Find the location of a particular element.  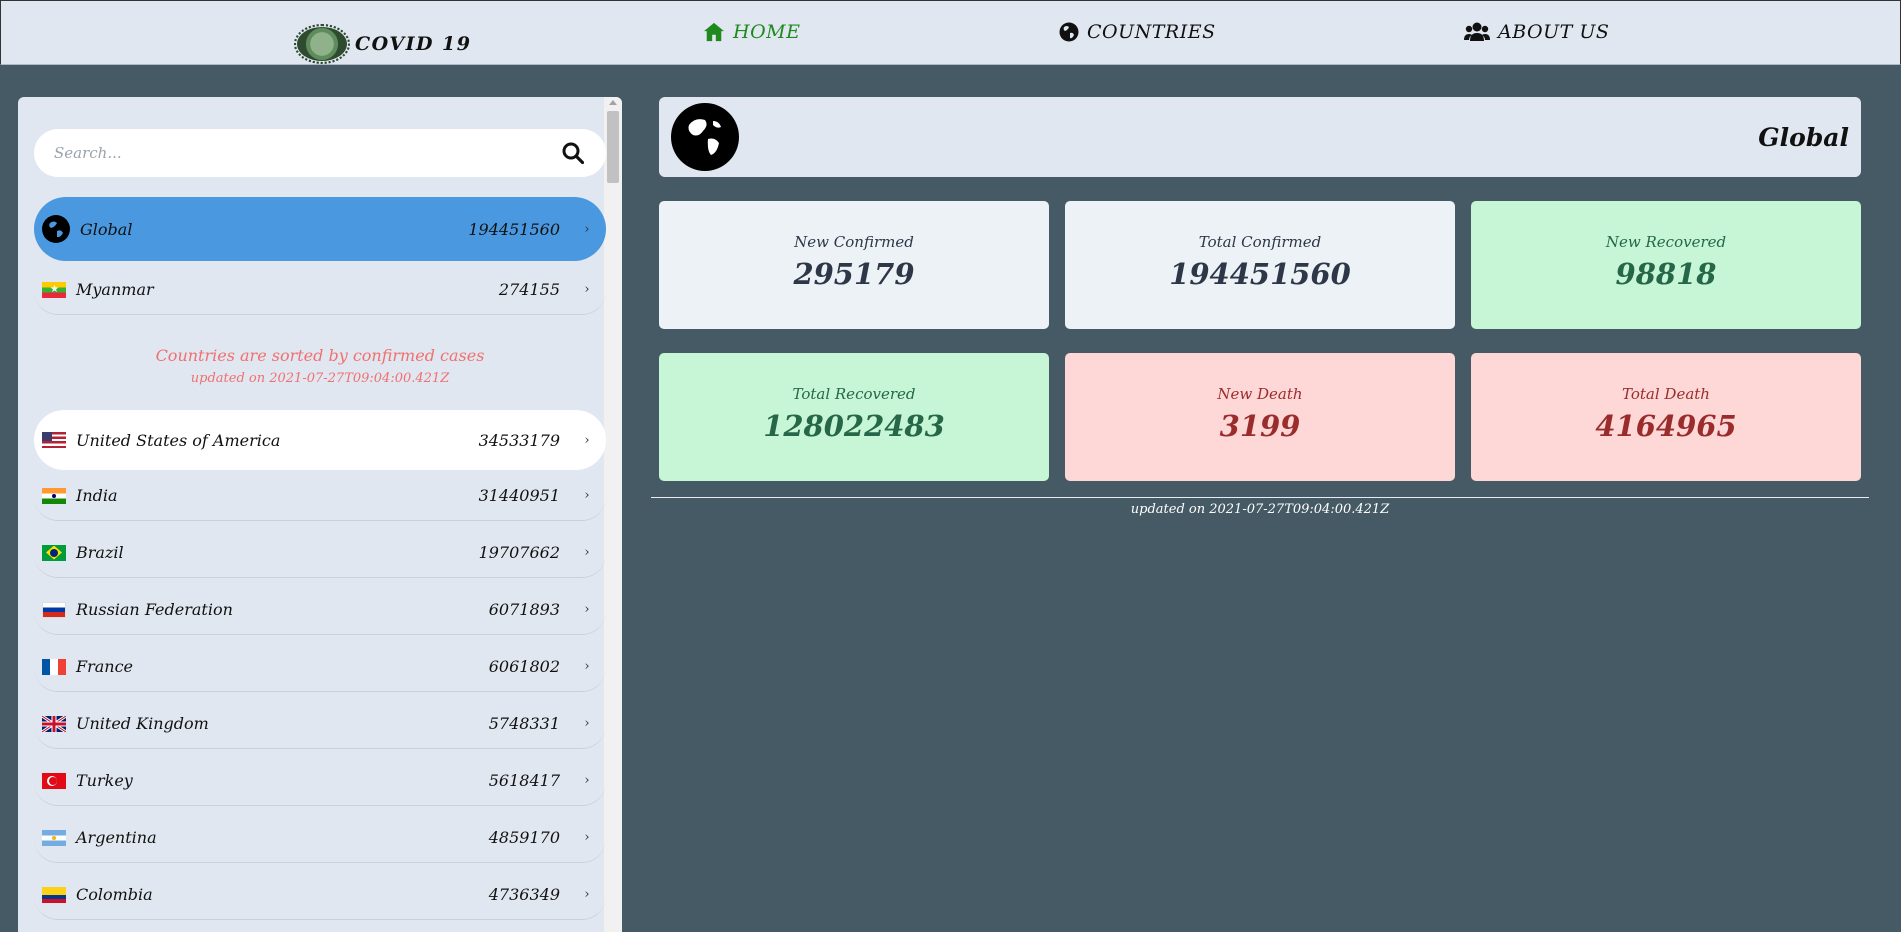

flag-argentina-icon is located at coordinates (54, 837).